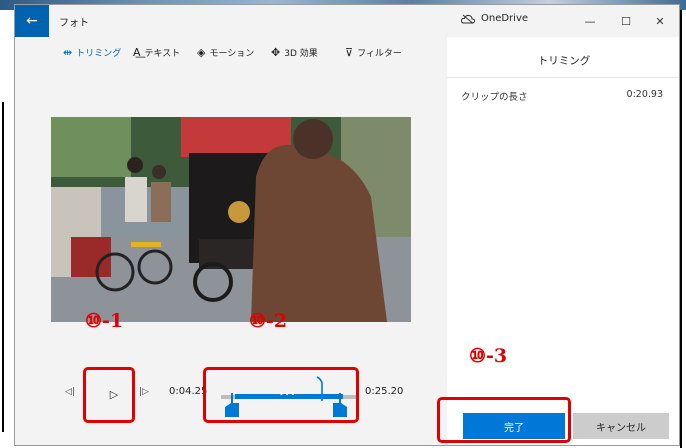  Describe the element at coordinates (504, 420) in the screenshot. I see `annotation-box-done` at that location.